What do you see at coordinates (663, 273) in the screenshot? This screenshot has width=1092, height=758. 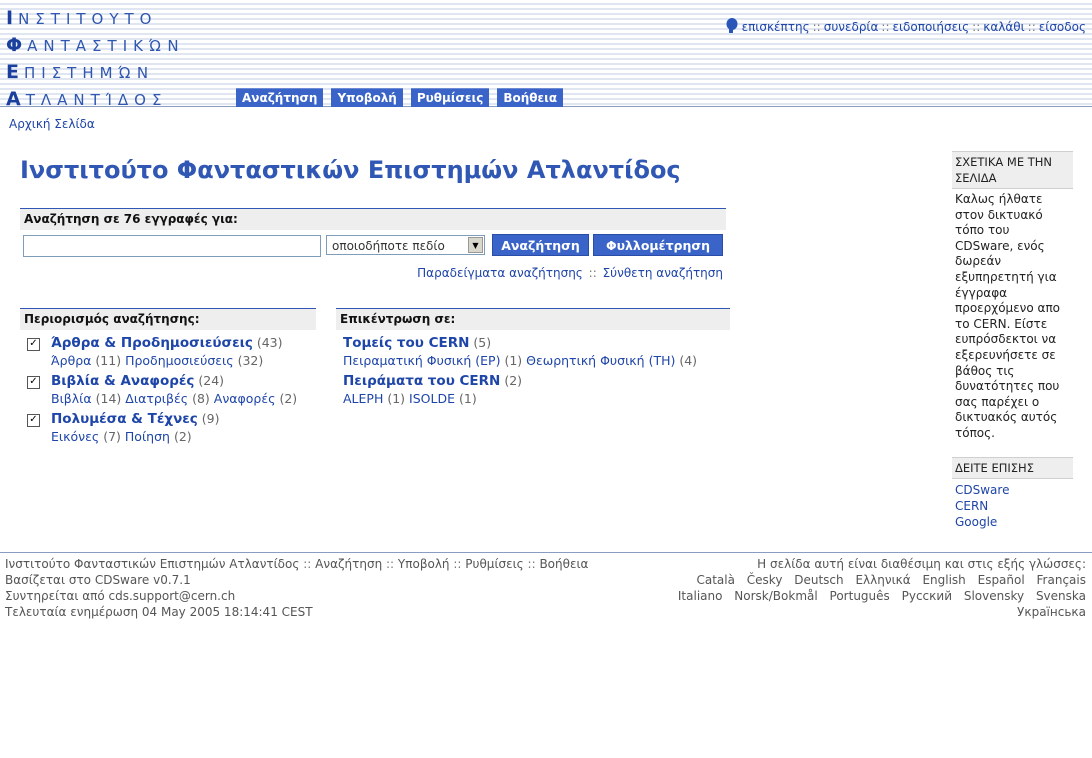 I see `advanced-search-link: Σύνθετη αναζήτηση` at bounding box center [663, 273].